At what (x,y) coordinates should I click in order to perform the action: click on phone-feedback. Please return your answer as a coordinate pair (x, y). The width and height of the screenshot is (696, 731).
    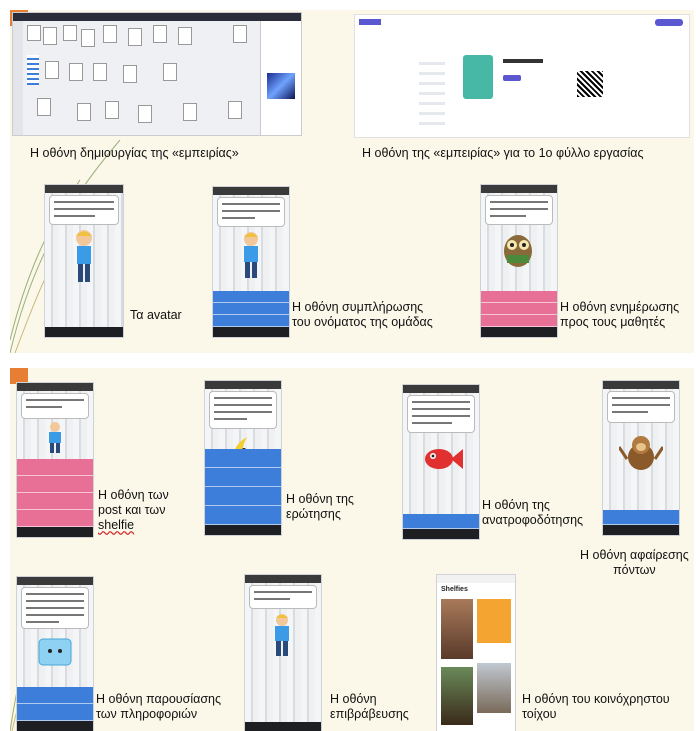
    Looking at the image, I should click on (441, 462).